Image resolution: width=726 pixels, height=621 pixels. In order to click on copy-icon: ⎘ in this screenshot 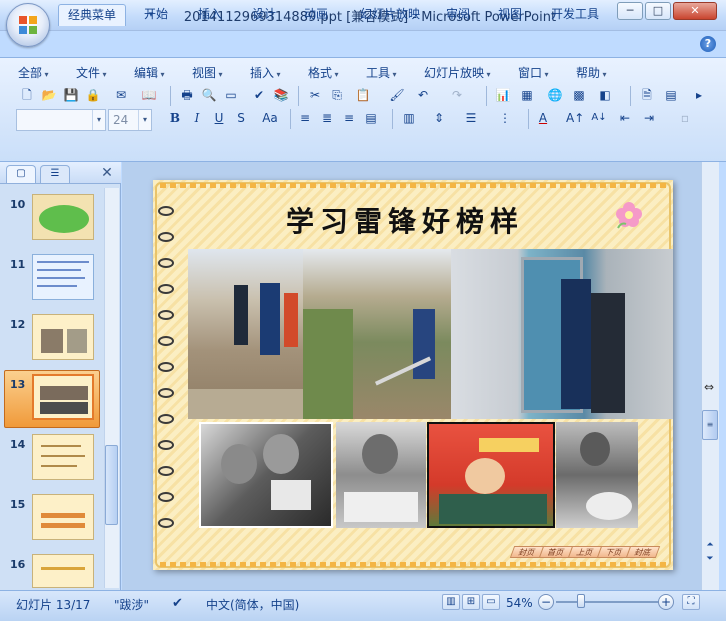, I will do `click(337, 95)`.